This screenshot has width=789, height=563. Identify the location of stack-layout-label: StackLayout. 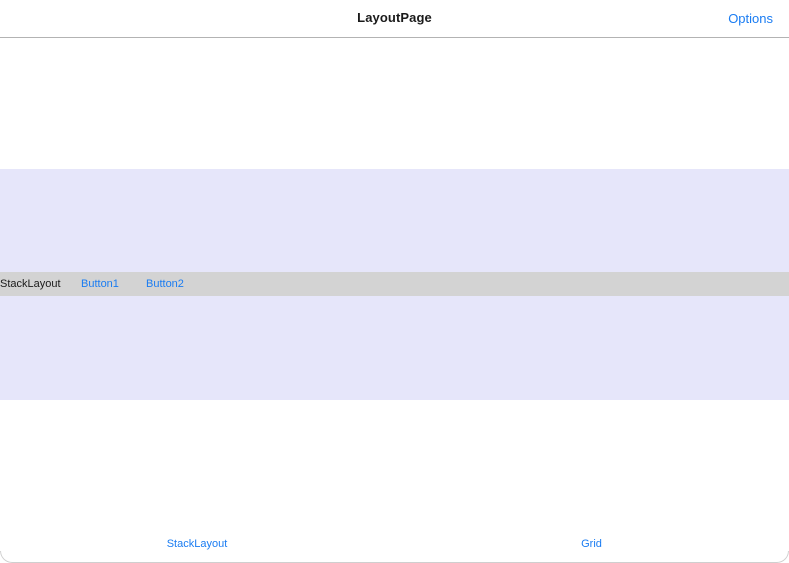
(30, 284).